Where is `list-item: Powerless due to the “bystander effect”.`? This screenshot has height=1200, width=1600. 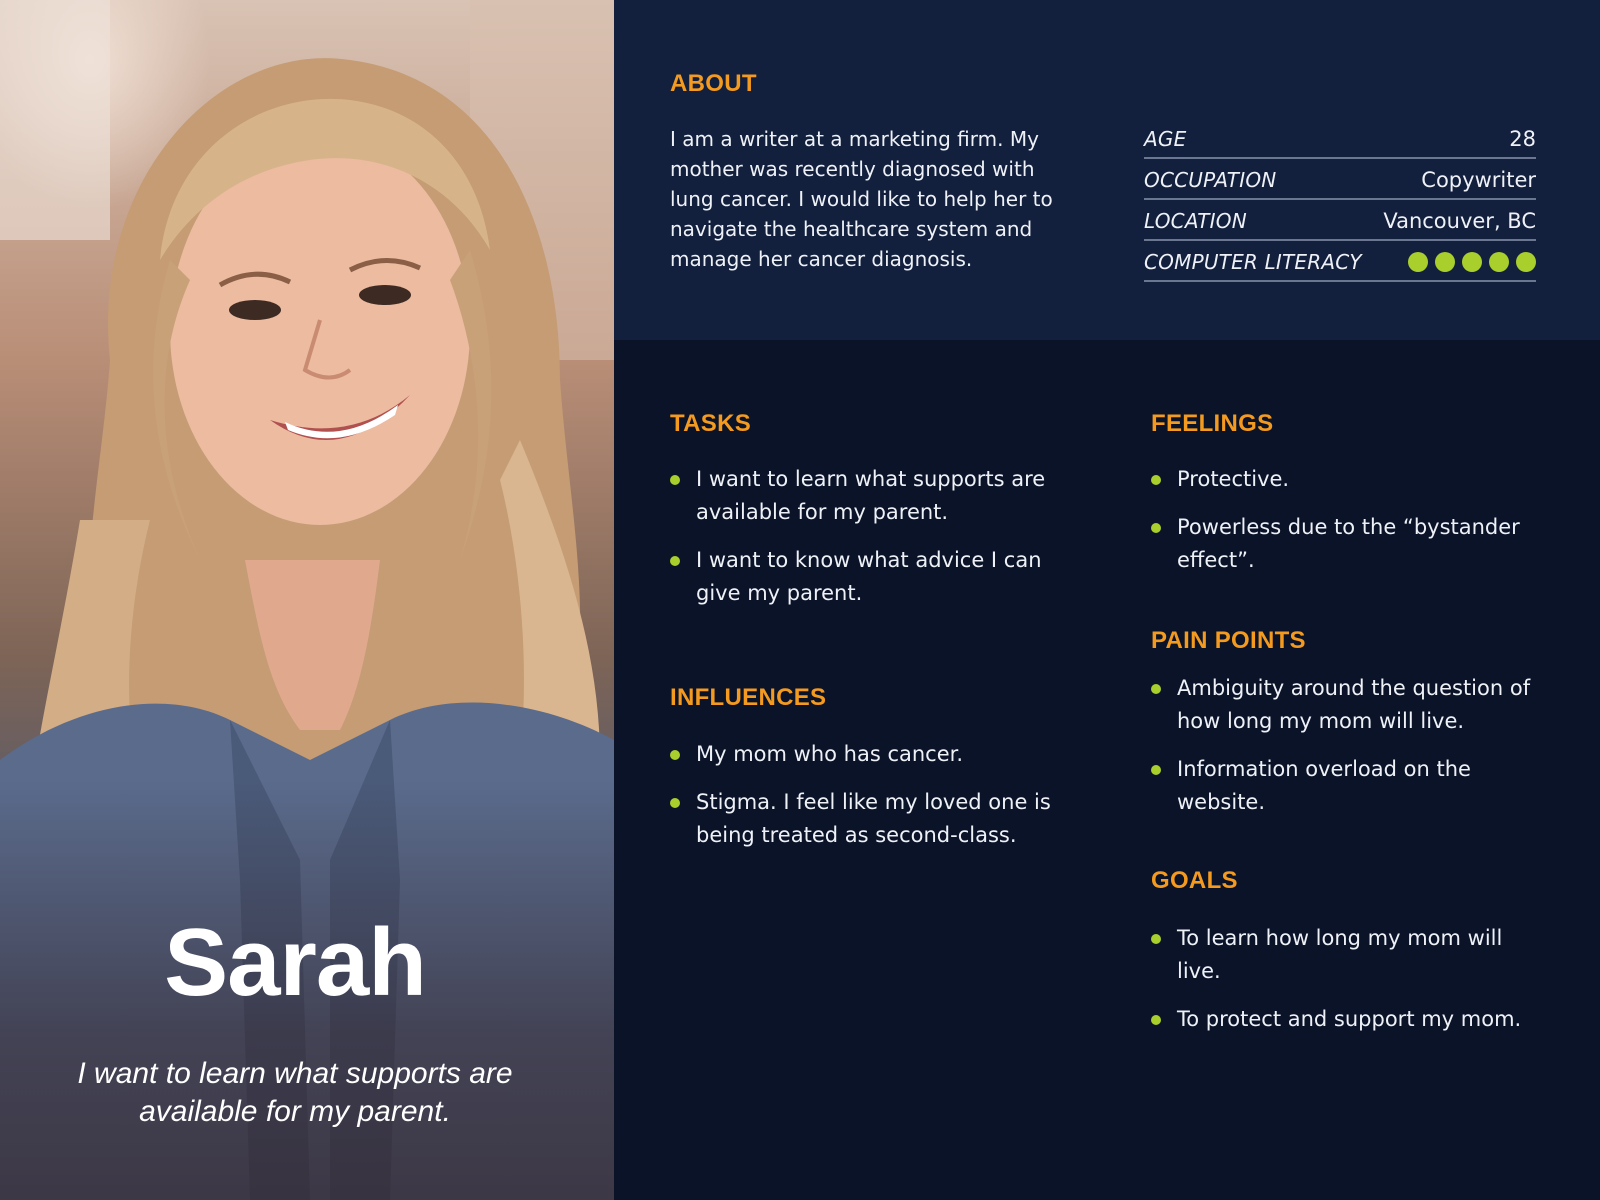 list-item: Powerless due to the “bystander effect”. is located at coordinates (1346, 544).